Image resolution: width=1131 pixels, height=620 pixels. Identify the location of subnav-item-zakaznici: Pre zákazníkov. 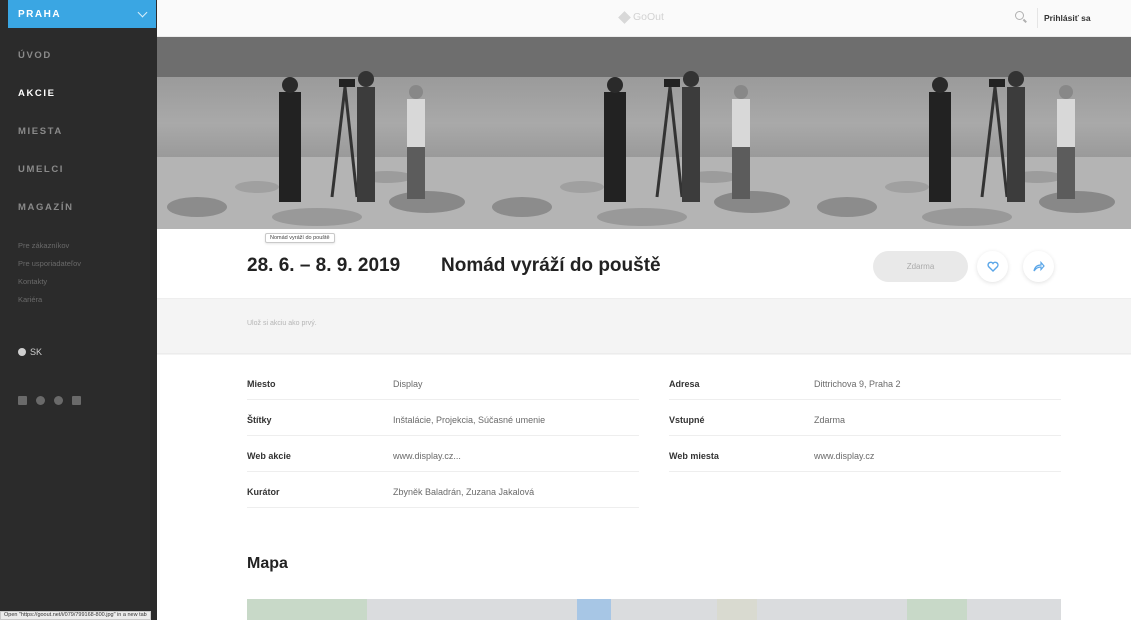
(49, 249).